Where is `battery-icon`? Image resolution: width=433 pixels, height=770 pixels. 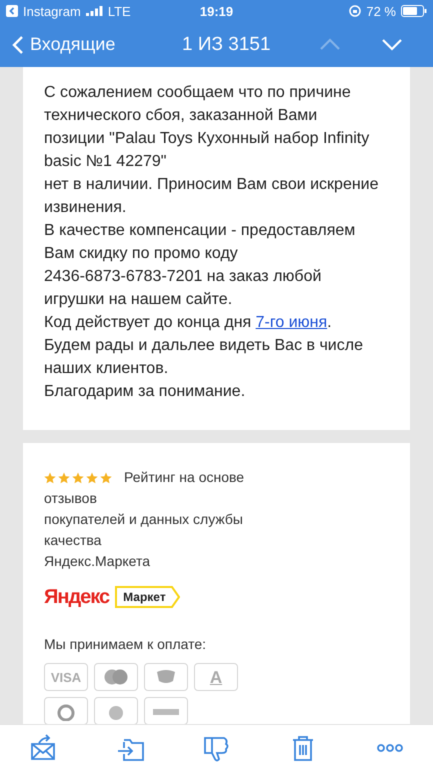
battery-icon is located at coordinates (414, 11).